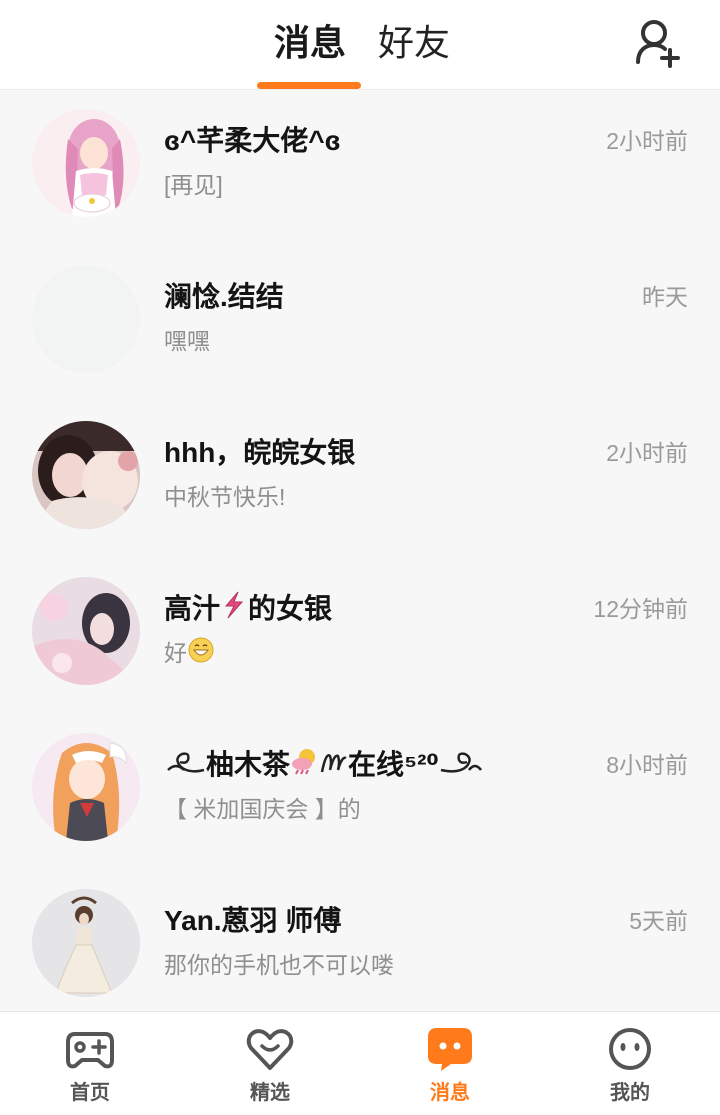 This screenshot has height=1115, width=720. Describe the element at coordinates (393, 764) in the screenshot. I see `name-text: 在线⁵²⁰` at that location.